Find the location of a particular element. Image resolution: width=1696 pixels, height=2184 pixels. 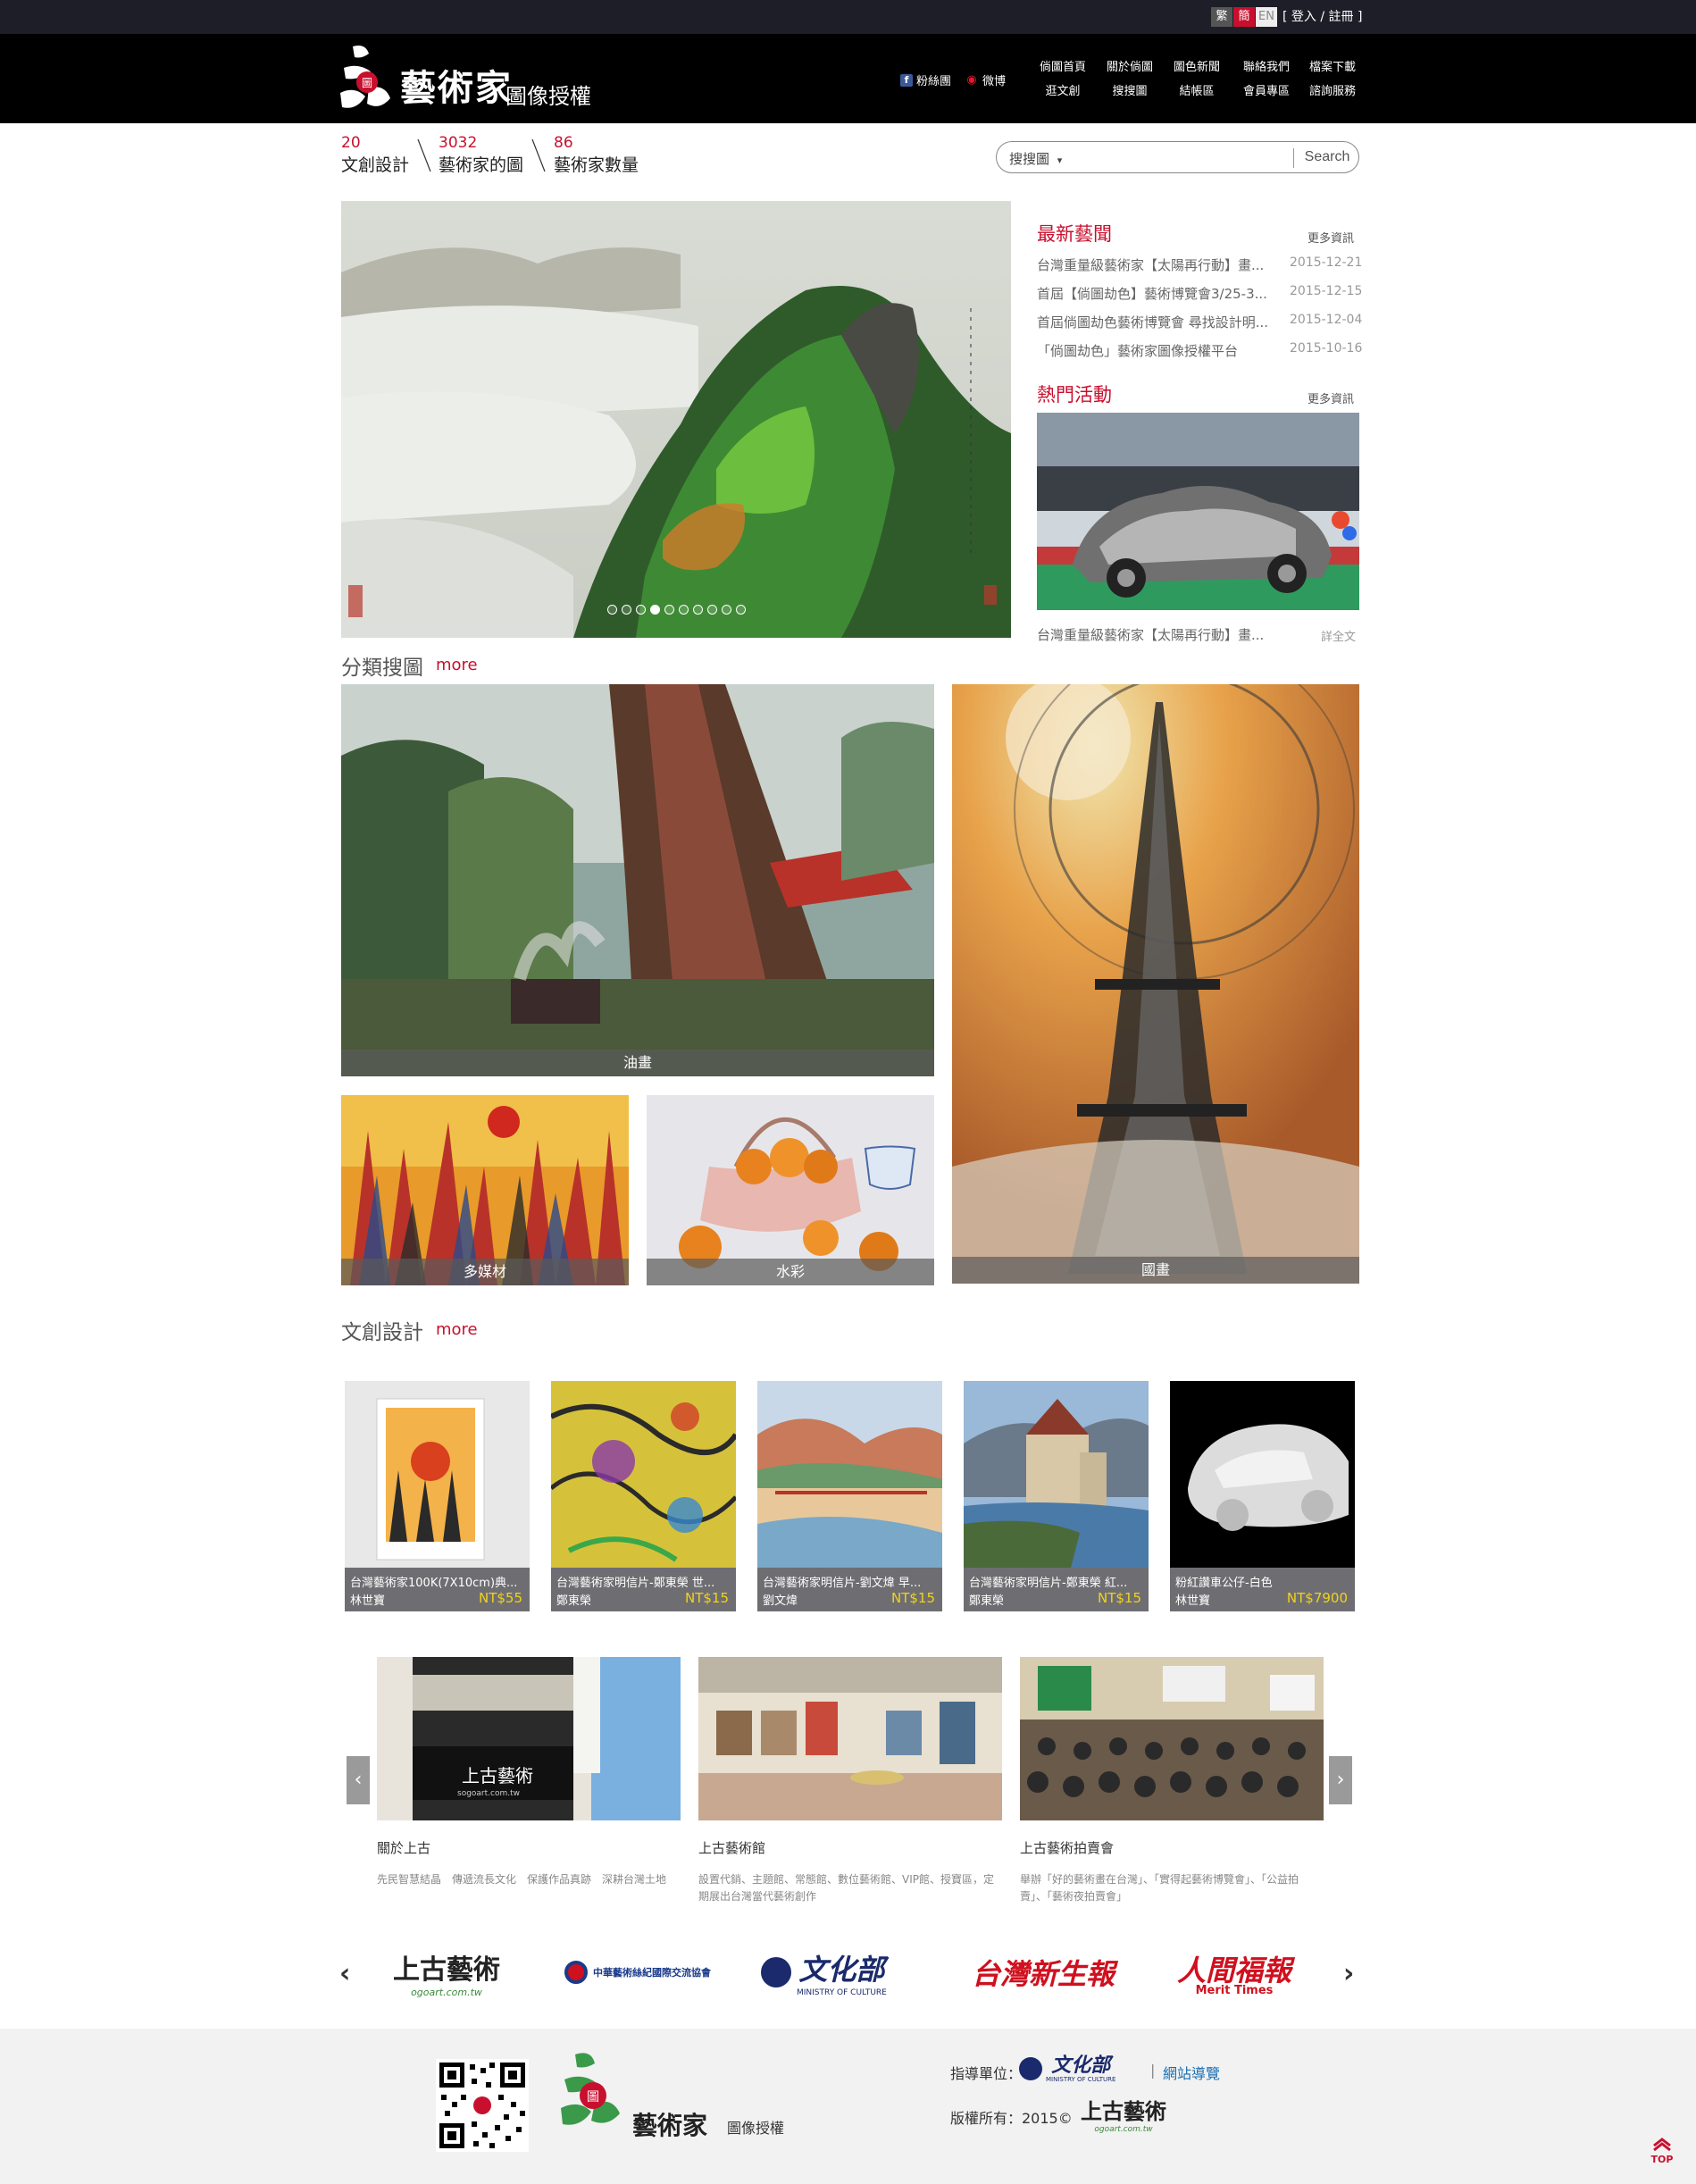

event-image is located at coordinates (1198, 511).